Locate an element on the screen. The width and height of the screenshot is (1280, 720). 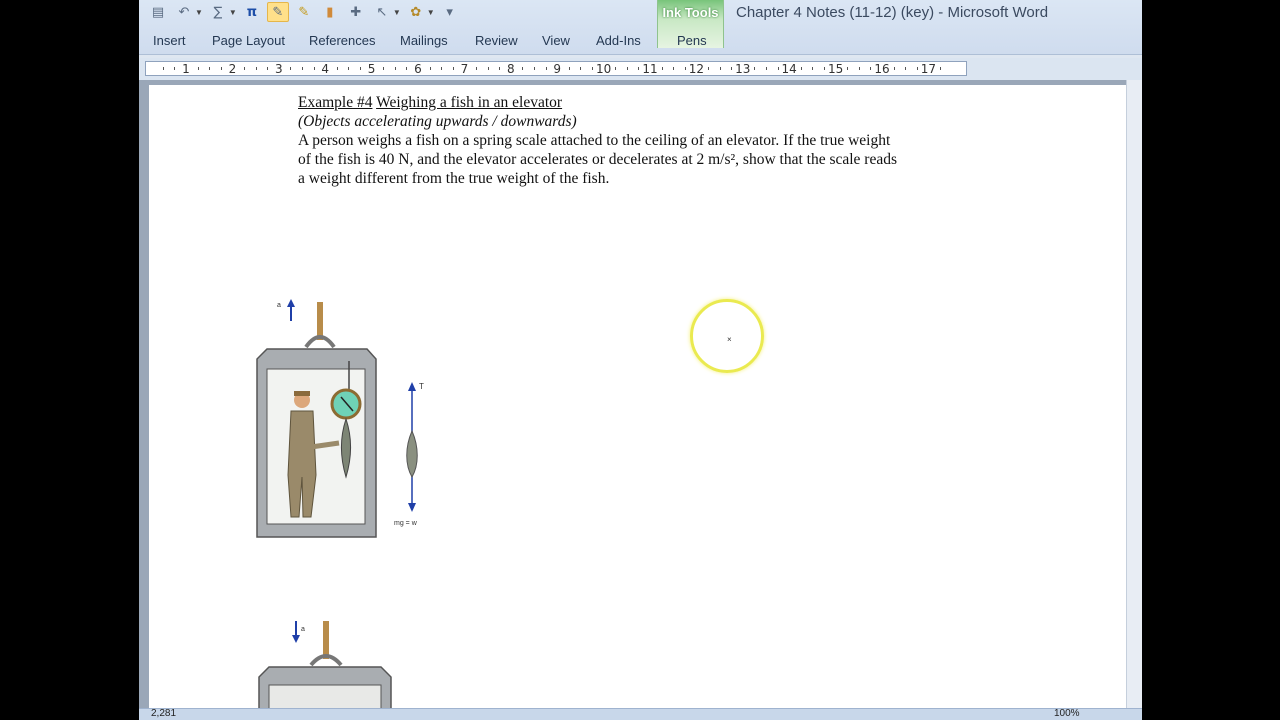
ruler-number: 9 is located at coordinates (557, 69).